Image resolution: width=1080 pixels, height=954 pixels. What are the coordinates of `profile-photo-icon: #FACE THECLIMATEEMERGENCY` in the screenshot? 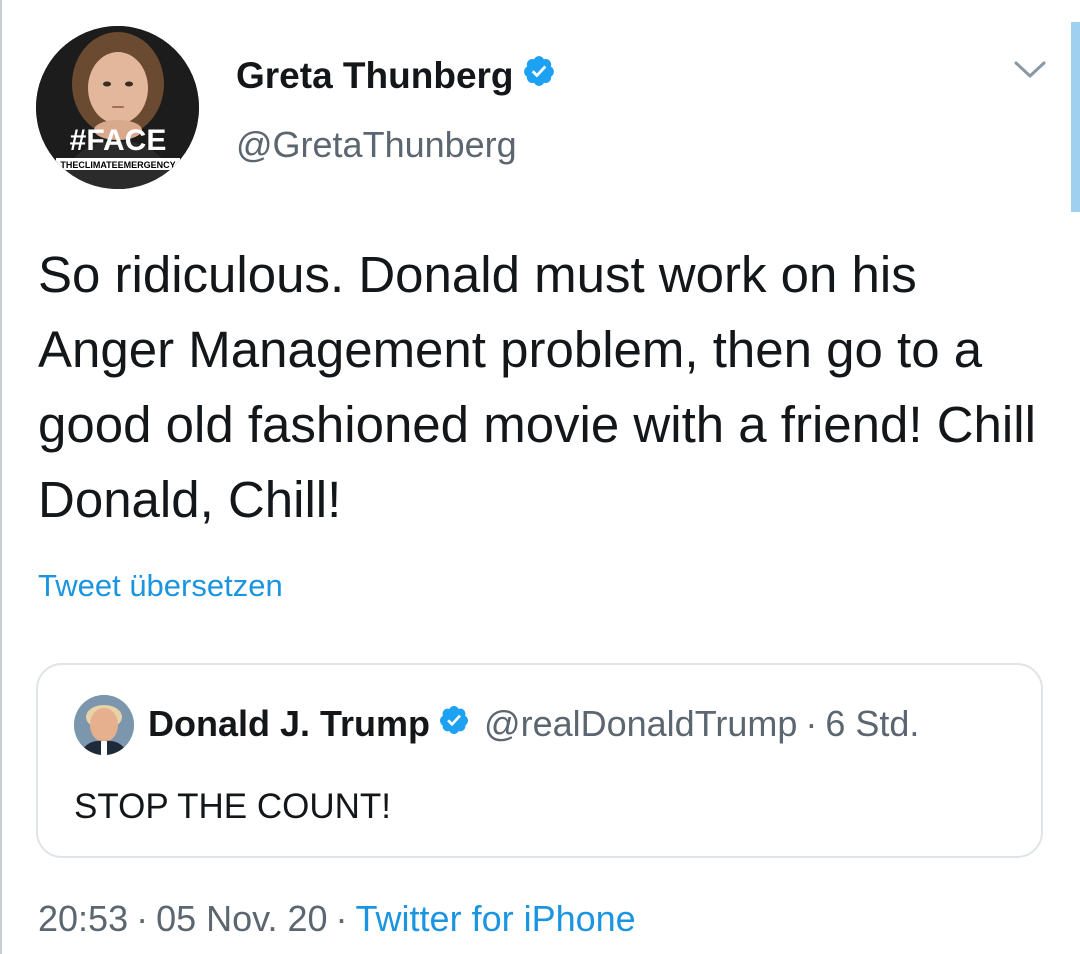 It's located at (117, 107).